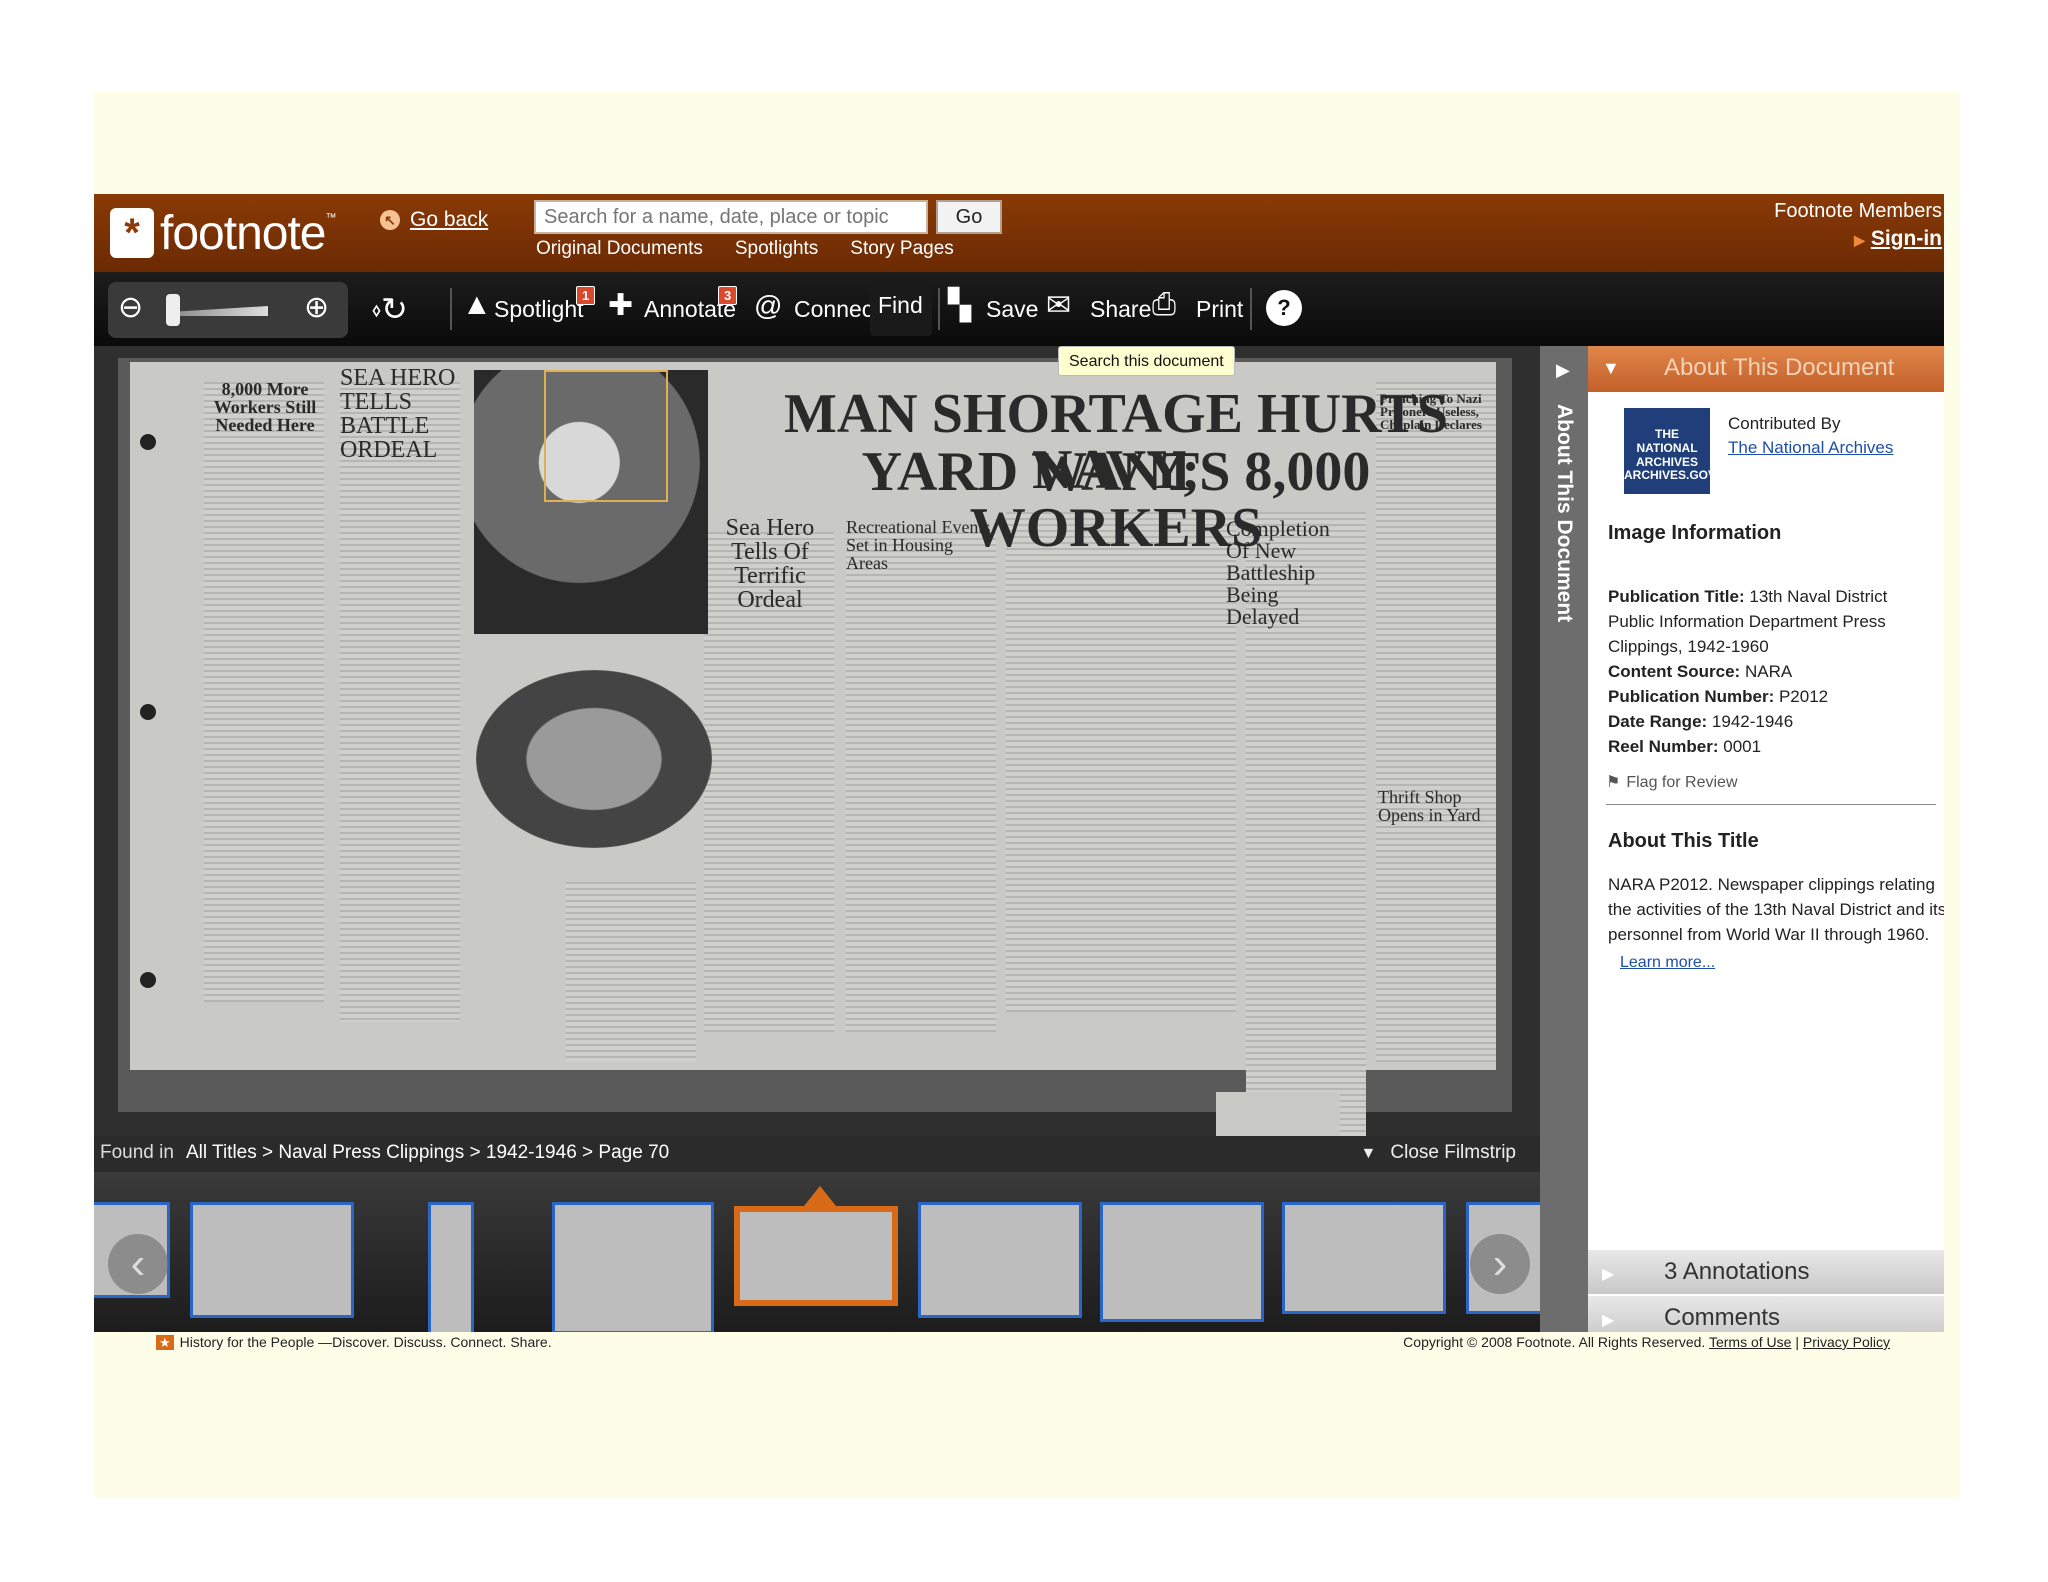 This screenshot has width=2048, height=1582. I want to click on print-button: Print, so click(1219, 309).